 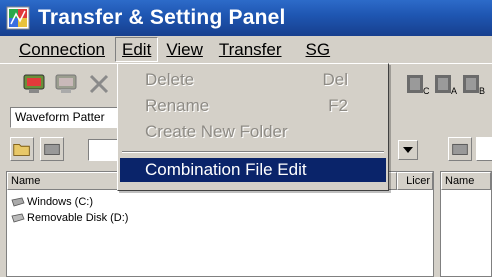 I want to click on menu-sg-label: SG, so click(x=318, y=49).